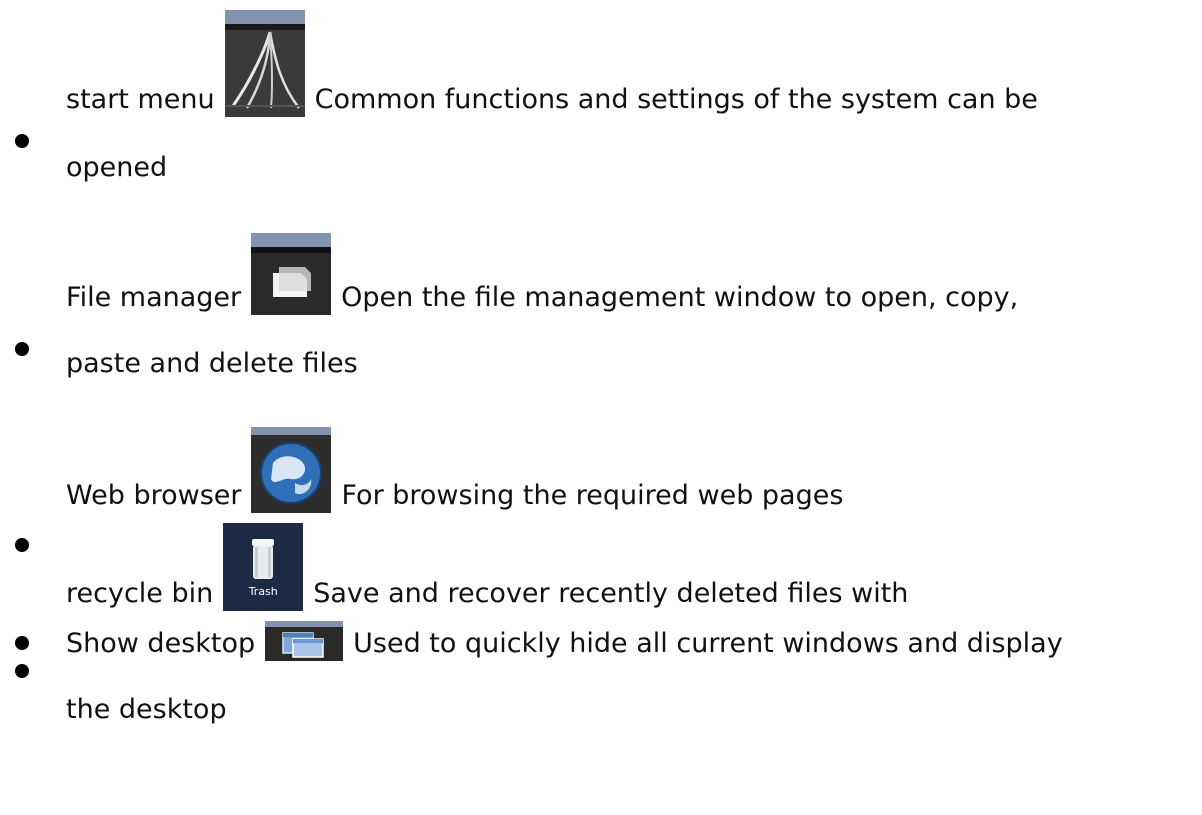 The height and width of the screenshot is (815, 1202). Describe the element at coordinates (140, 99) in the screenshot. I see `item-label: start menu` at that location.